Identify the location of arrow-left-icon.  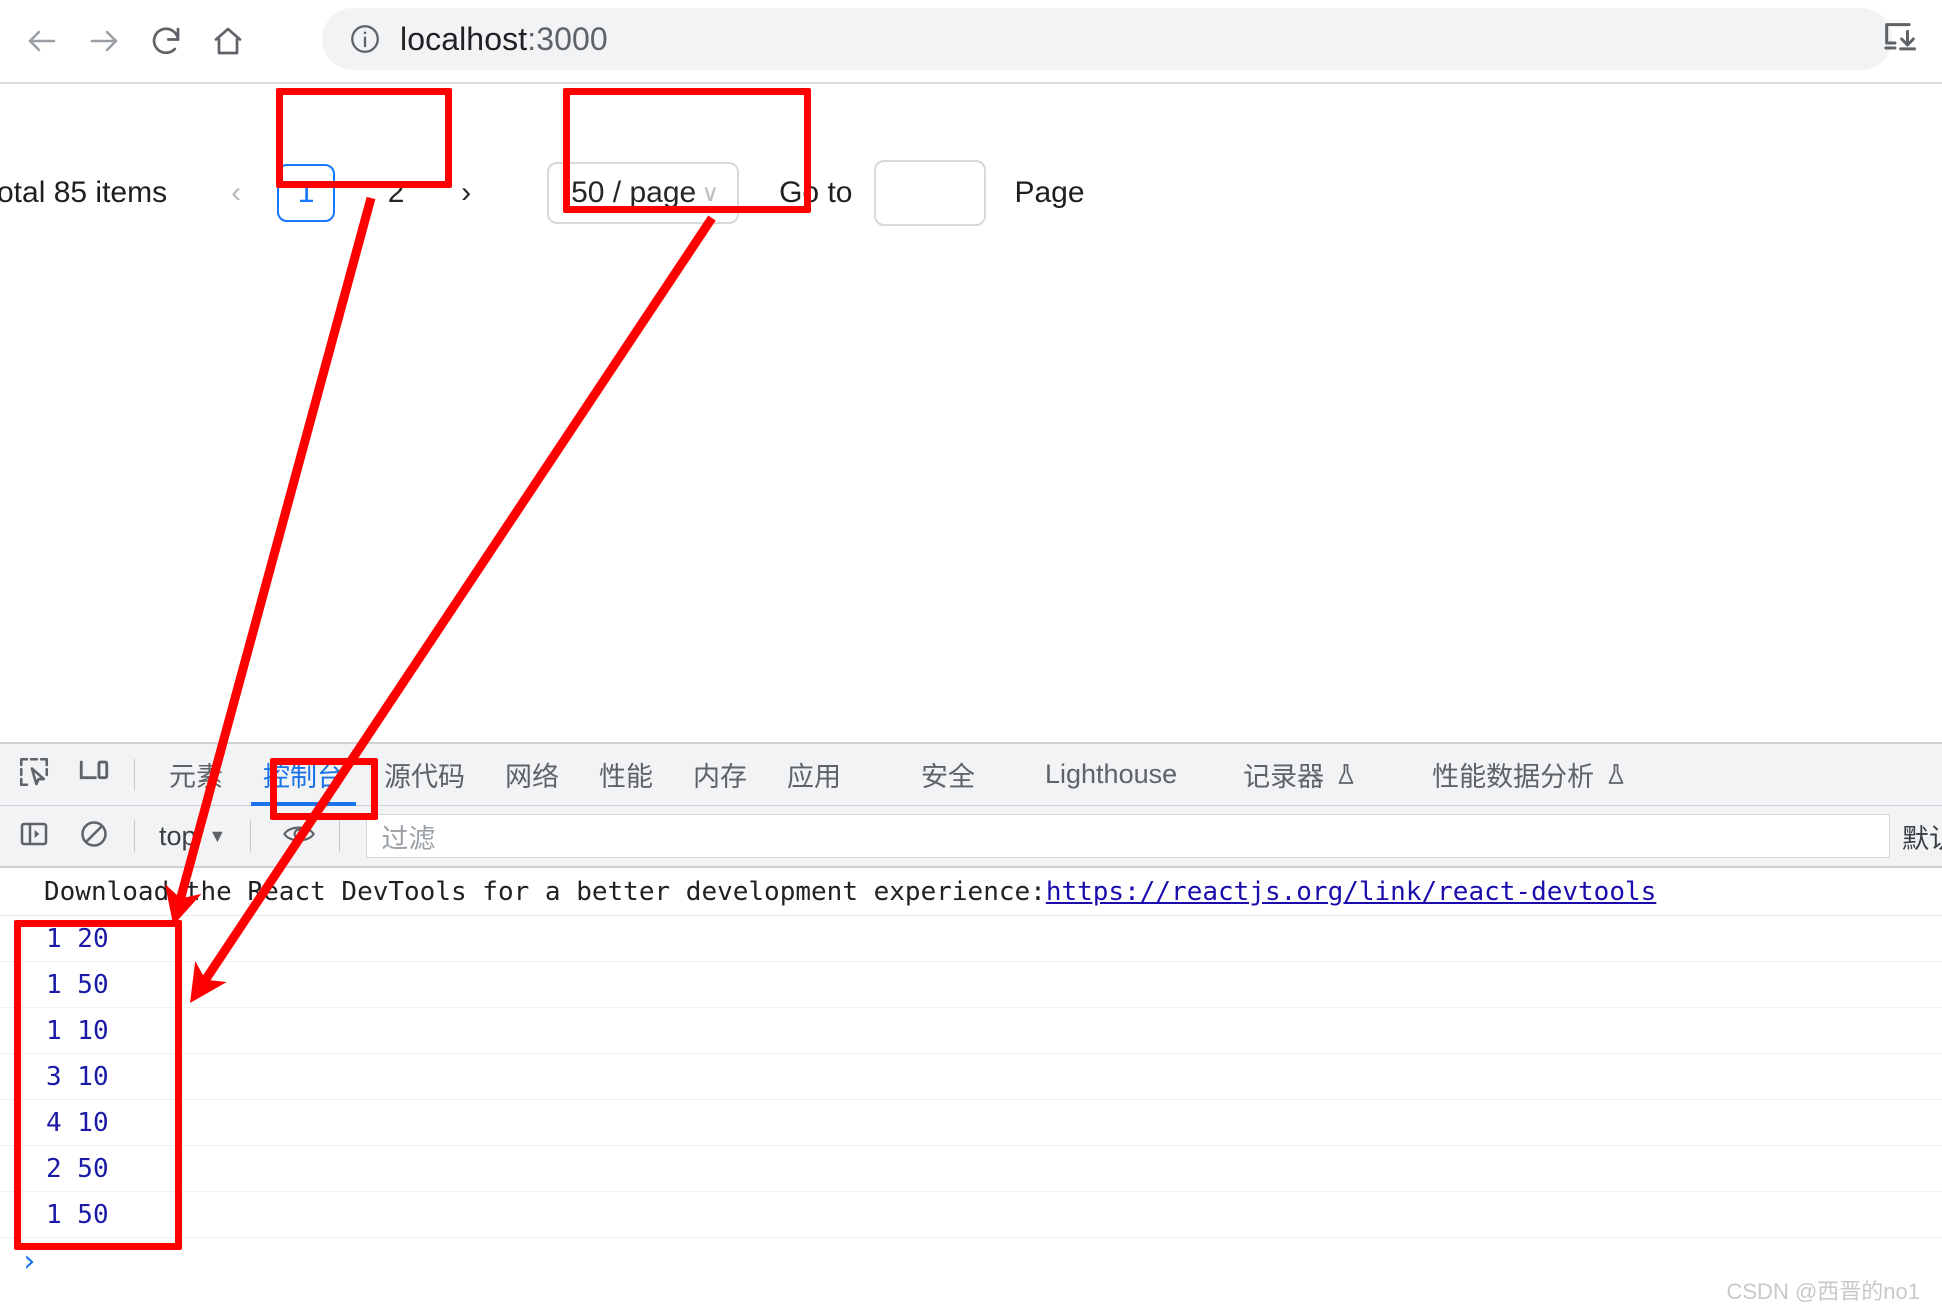
(42, 41).